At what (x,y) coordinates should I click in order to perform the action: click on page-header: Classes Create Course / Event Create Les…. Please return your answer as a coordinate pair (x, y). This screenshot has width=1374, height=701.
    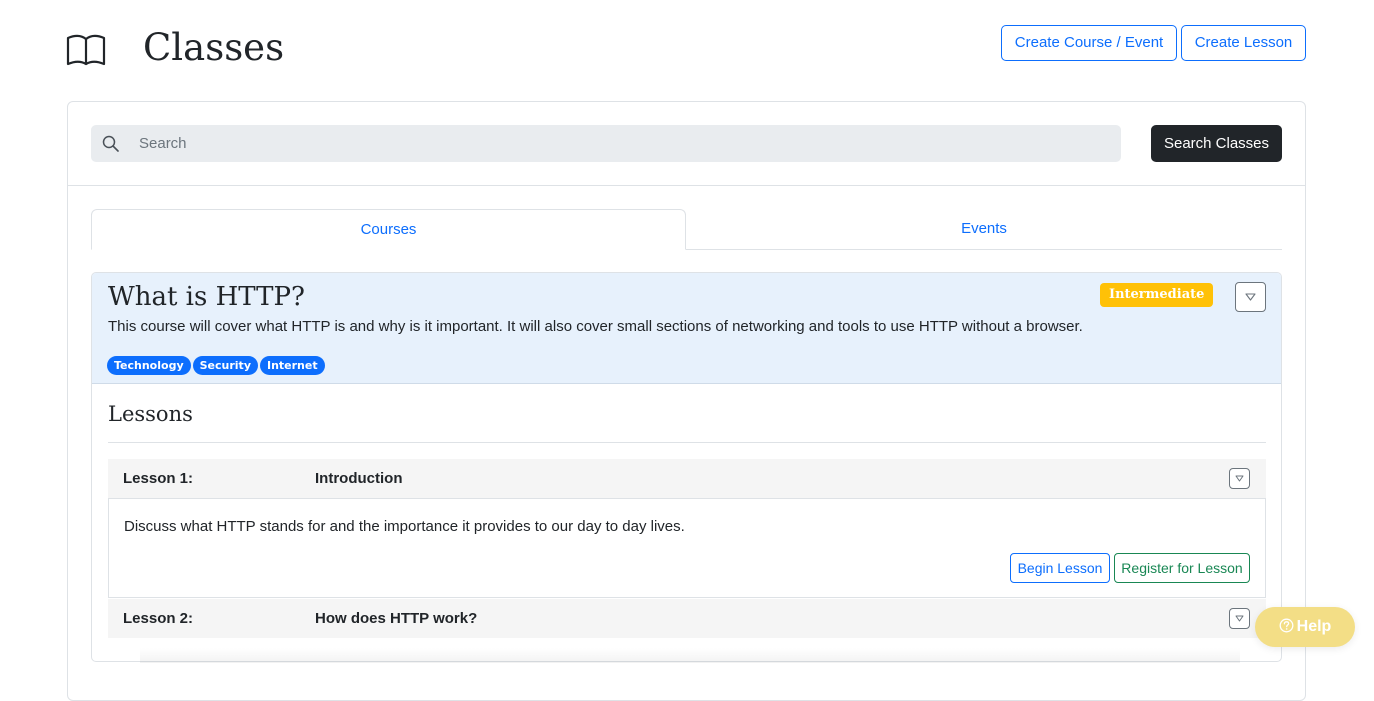
    Looking at the image, I should click on (686, 49).